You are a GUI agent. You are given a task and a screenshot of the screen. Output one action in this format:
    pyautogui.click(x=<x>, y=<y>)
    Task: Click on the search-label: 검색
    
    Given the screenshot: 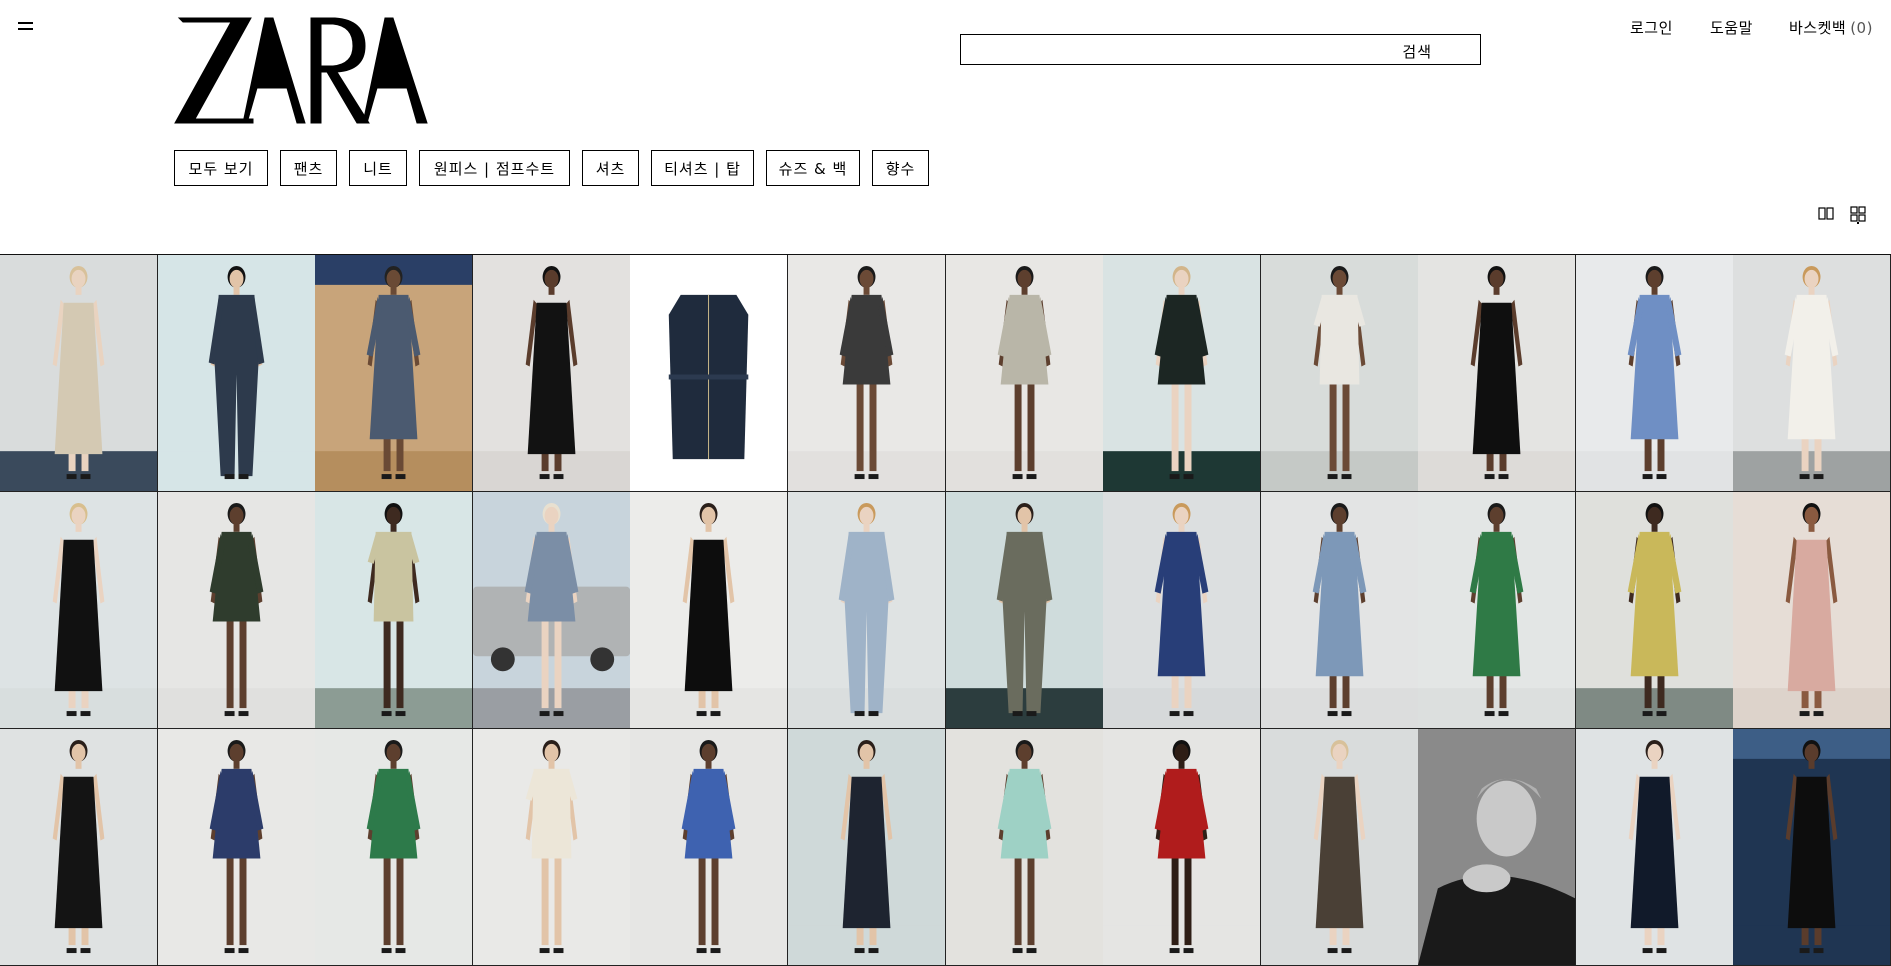 What is the action you would take?
    pyautogui.click(x=1417, y=52)
    